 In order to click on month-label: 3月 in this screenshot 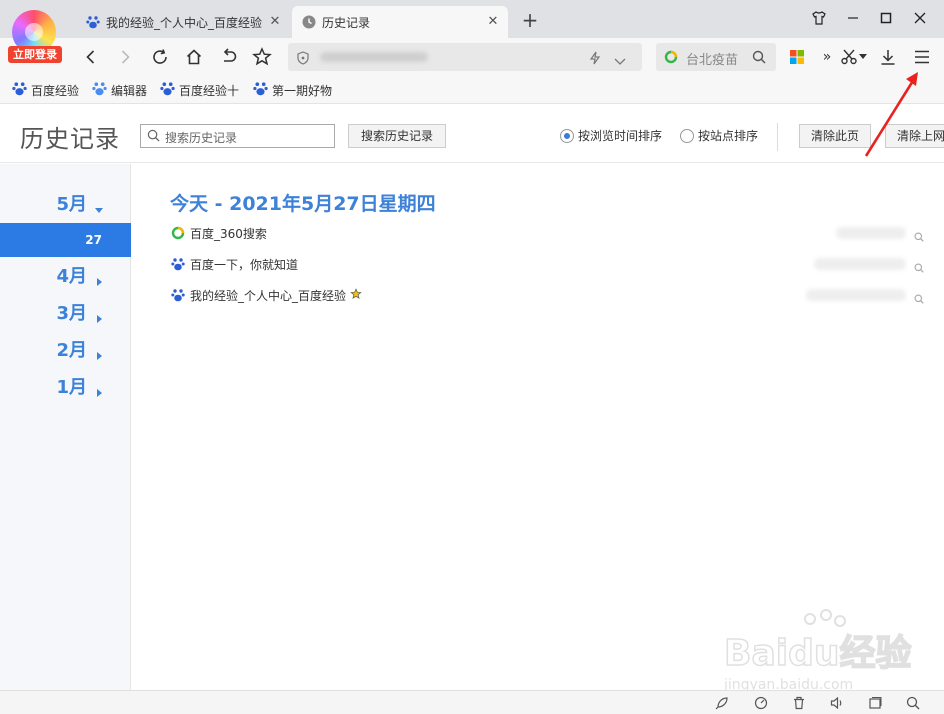, I will do `click(71, 313)`.